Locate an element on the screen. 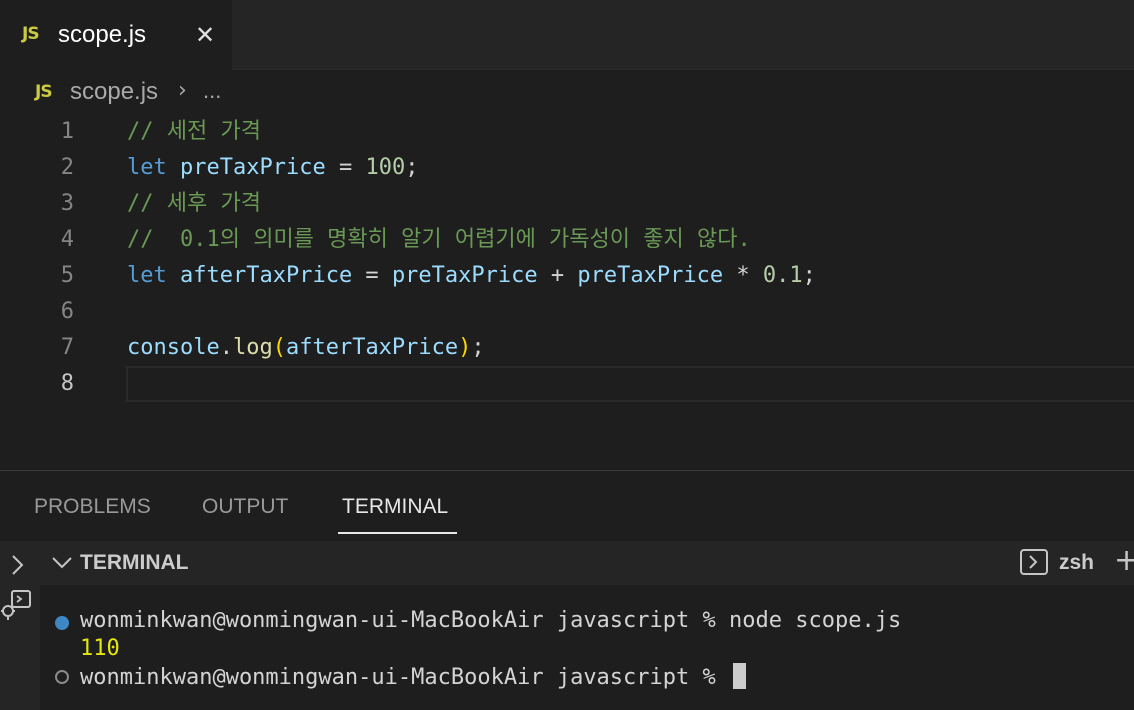 The image size is (1134, 710). code-line: 3 // 세후 가격 is located at coordinates (567, 204).